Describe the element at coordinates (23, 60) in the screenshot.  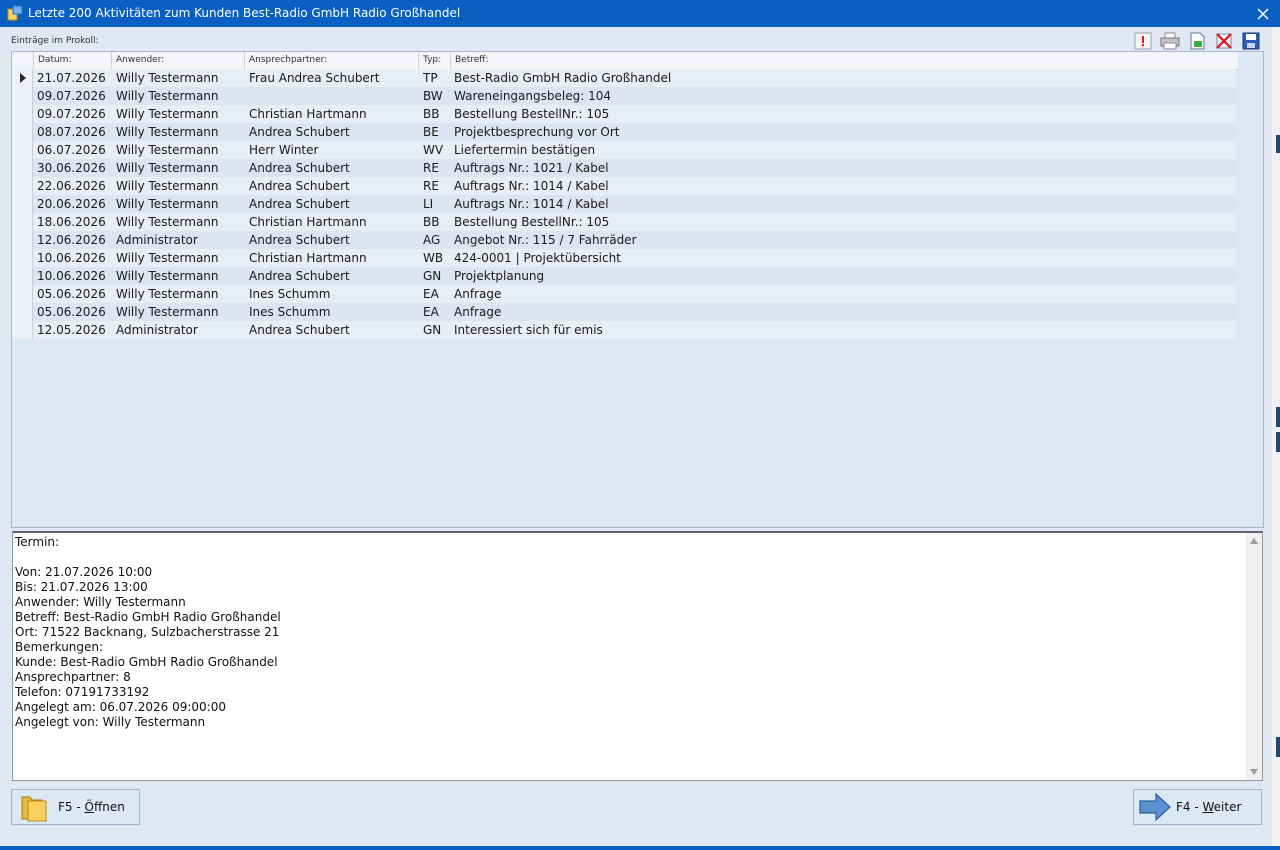
I see `header-indicator` at that location.